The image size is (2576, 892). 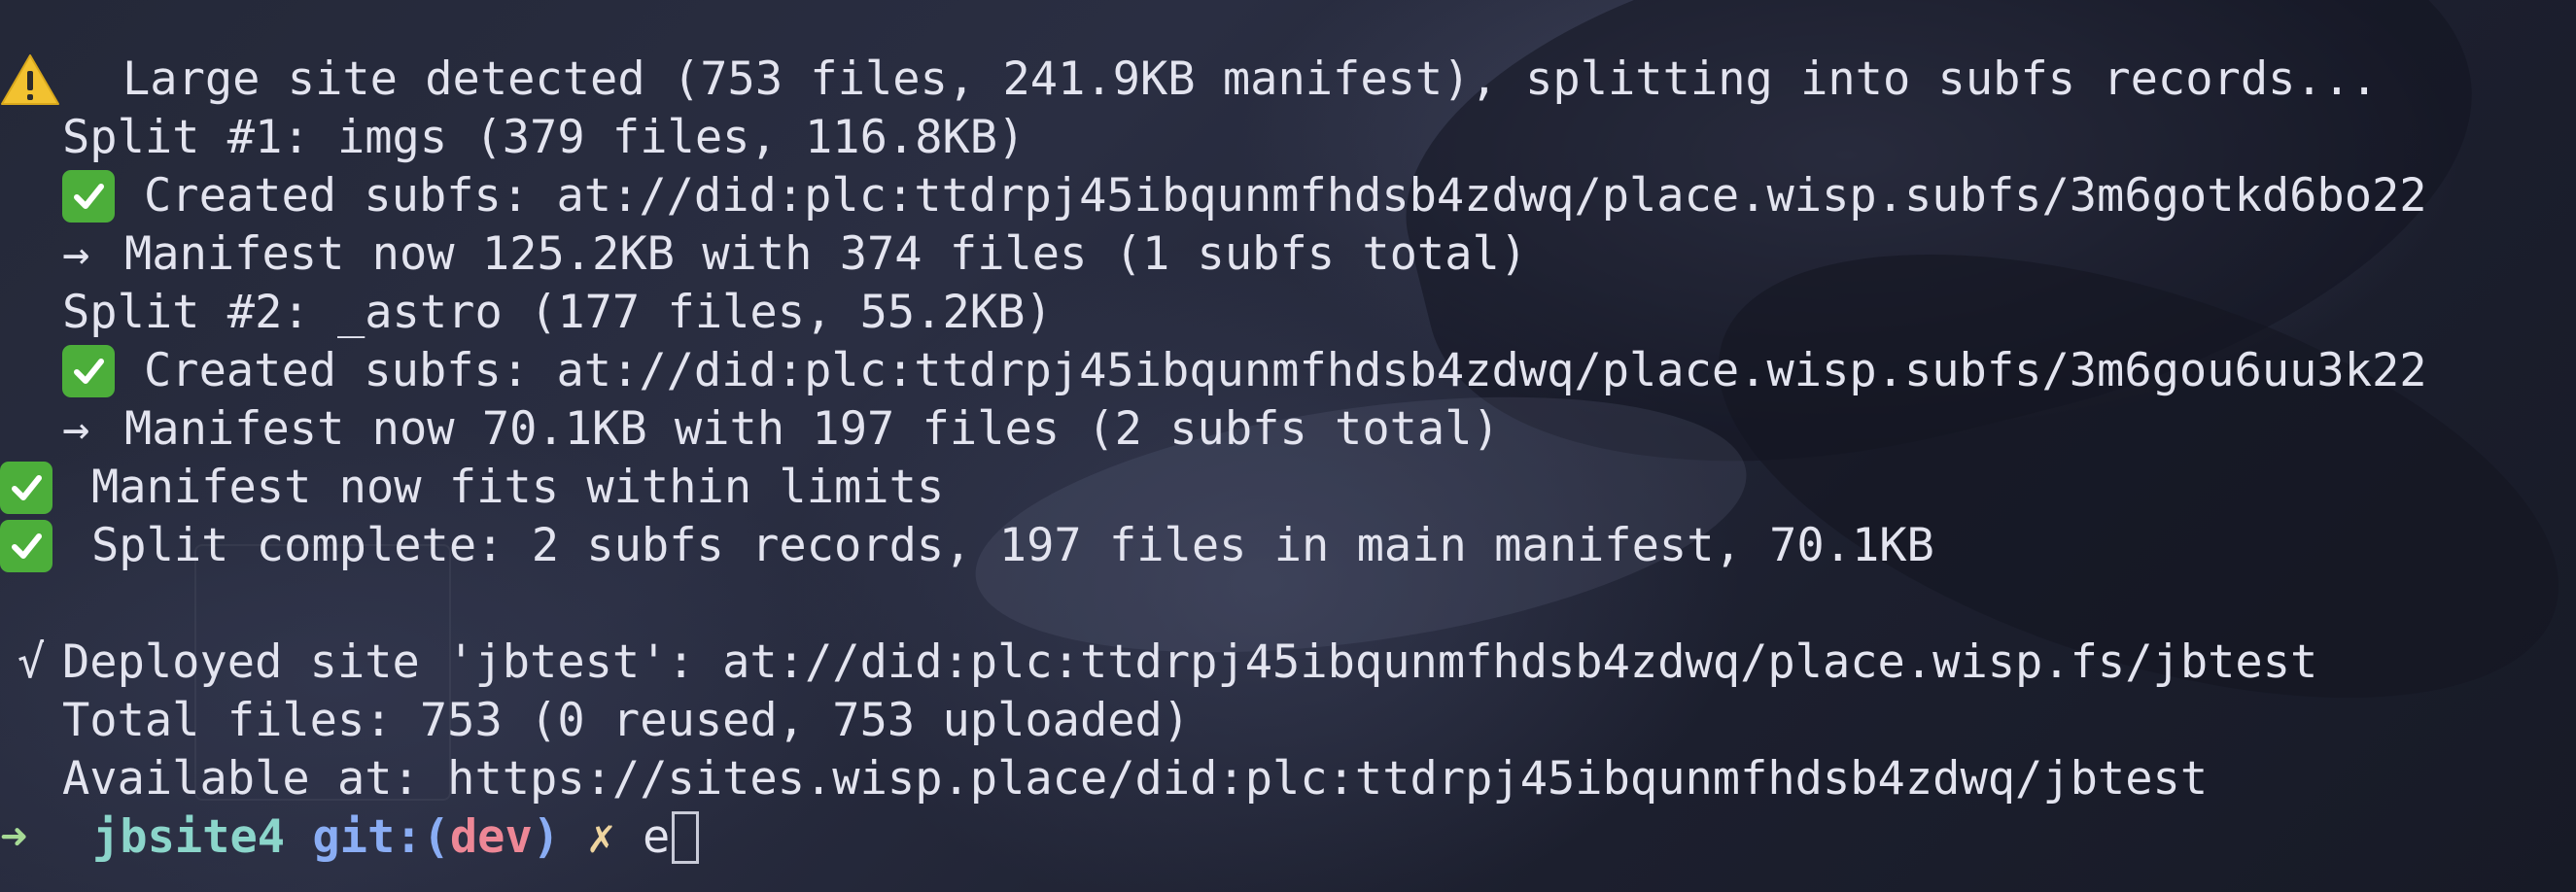 What do you see at coordinates (189, 837) in the screenshot?
I see `prompt-directory: jbsite4` at bounding box center [189, 837].